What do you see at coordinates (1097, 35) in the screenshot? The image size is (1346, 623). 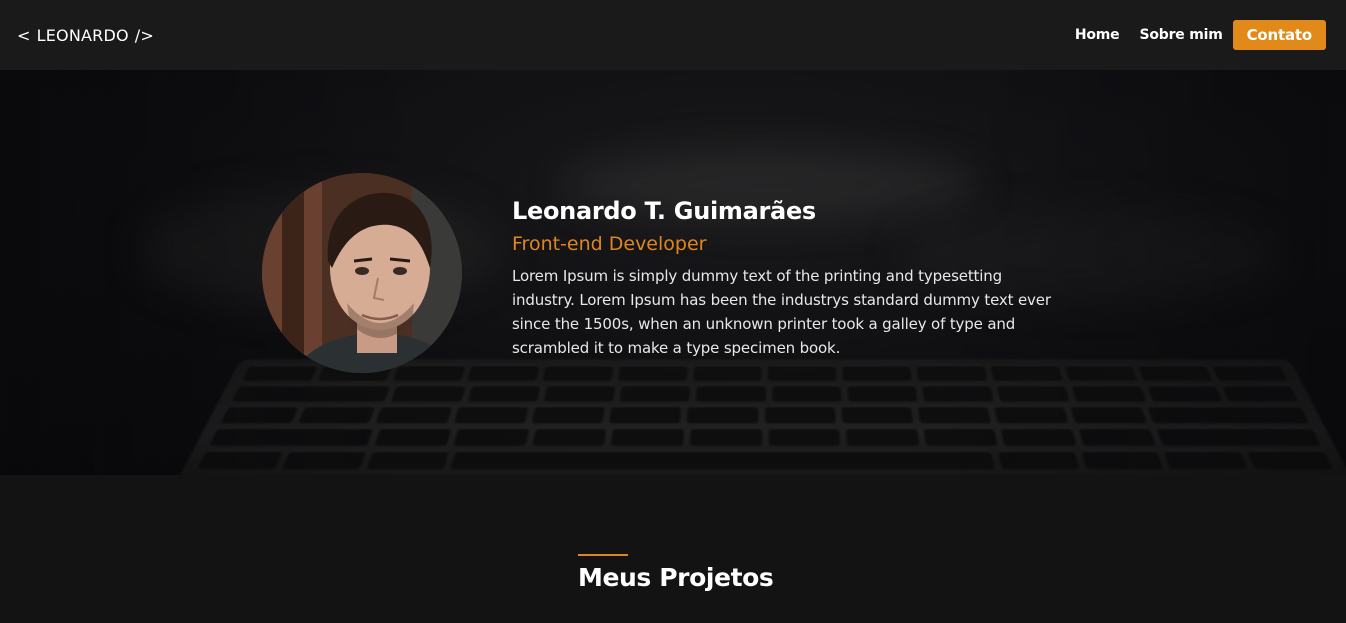 I see `nav-link-home: Home` at bounding box center [1097, 35].